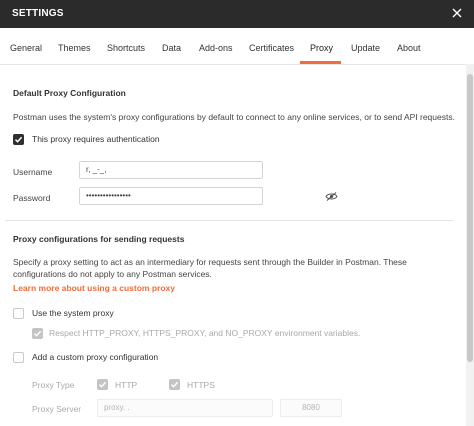 The width and height of the screenshot is (474, 426). What do you see at coordinates (117, 407) in the screenshot?
I see `proxy-server-value: proxy. .` at bounding box center [117, 407].